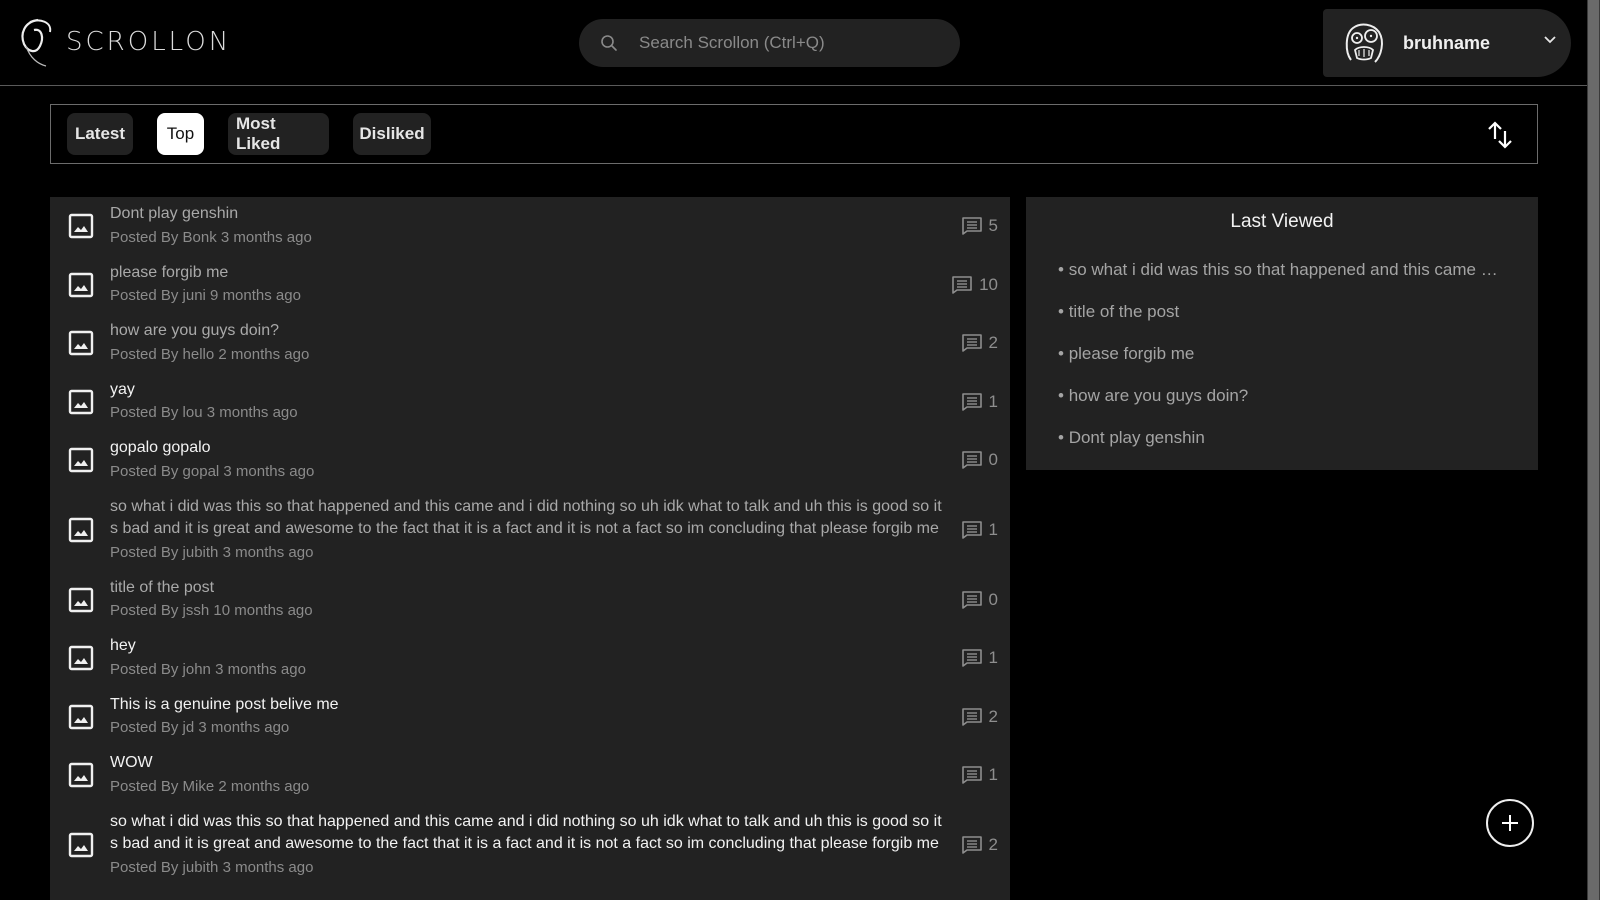 Image resolution: width=1600 pixels, height=900 pixels. What do you see at coordinates (392, 134) in the screenshot?
I see `tab-disliked: Disliked` at bounding box center [392, 134].